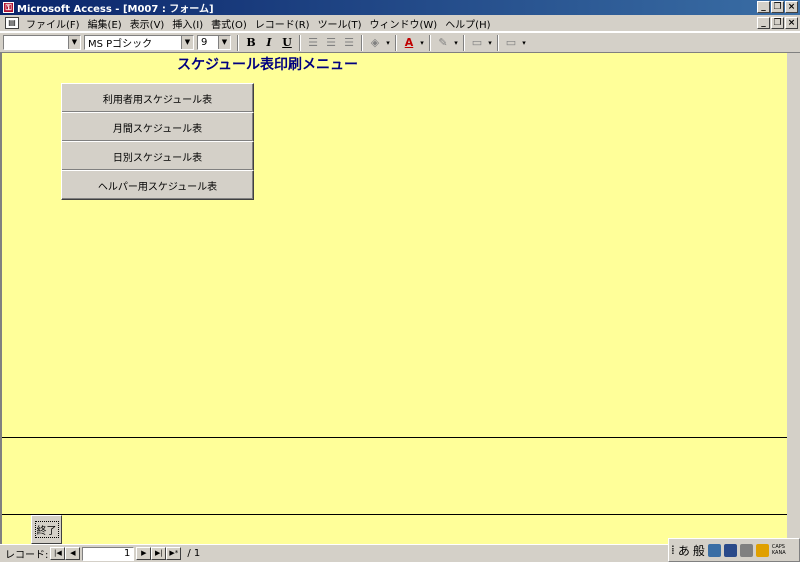 This screenshot has height=562, width=800. I want to click on font-color-icon: A, so click(409, 42).